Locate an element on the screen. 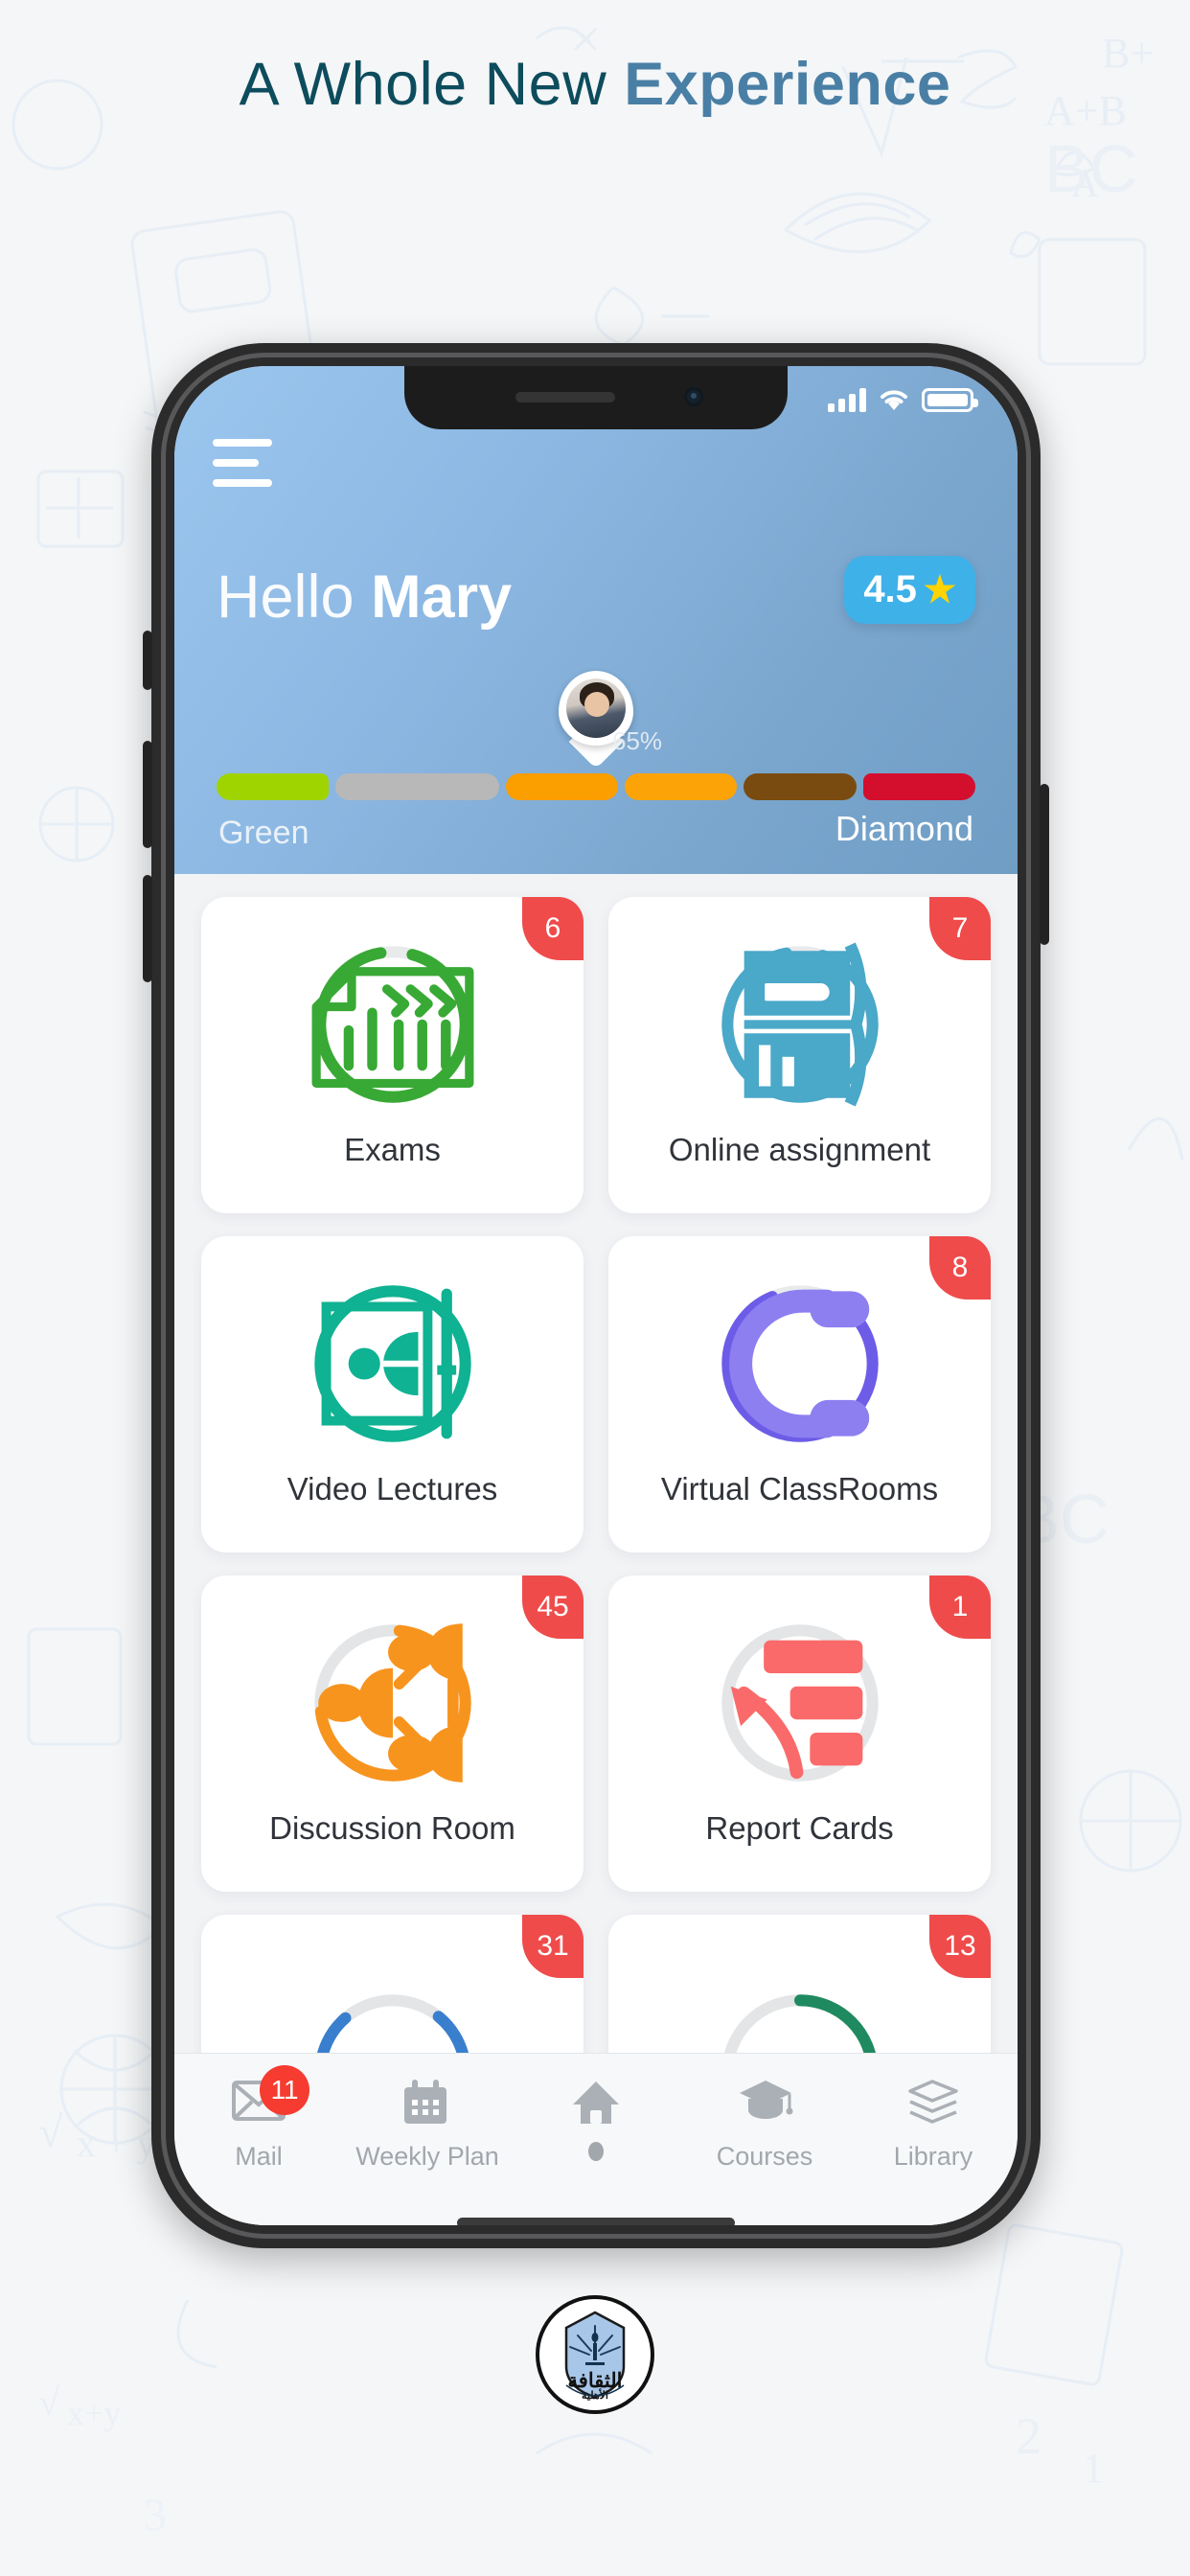 The height and width of the screenshot is (2576, 1190). nav-item-courses: Courses is located at coordinates (764, 2125).